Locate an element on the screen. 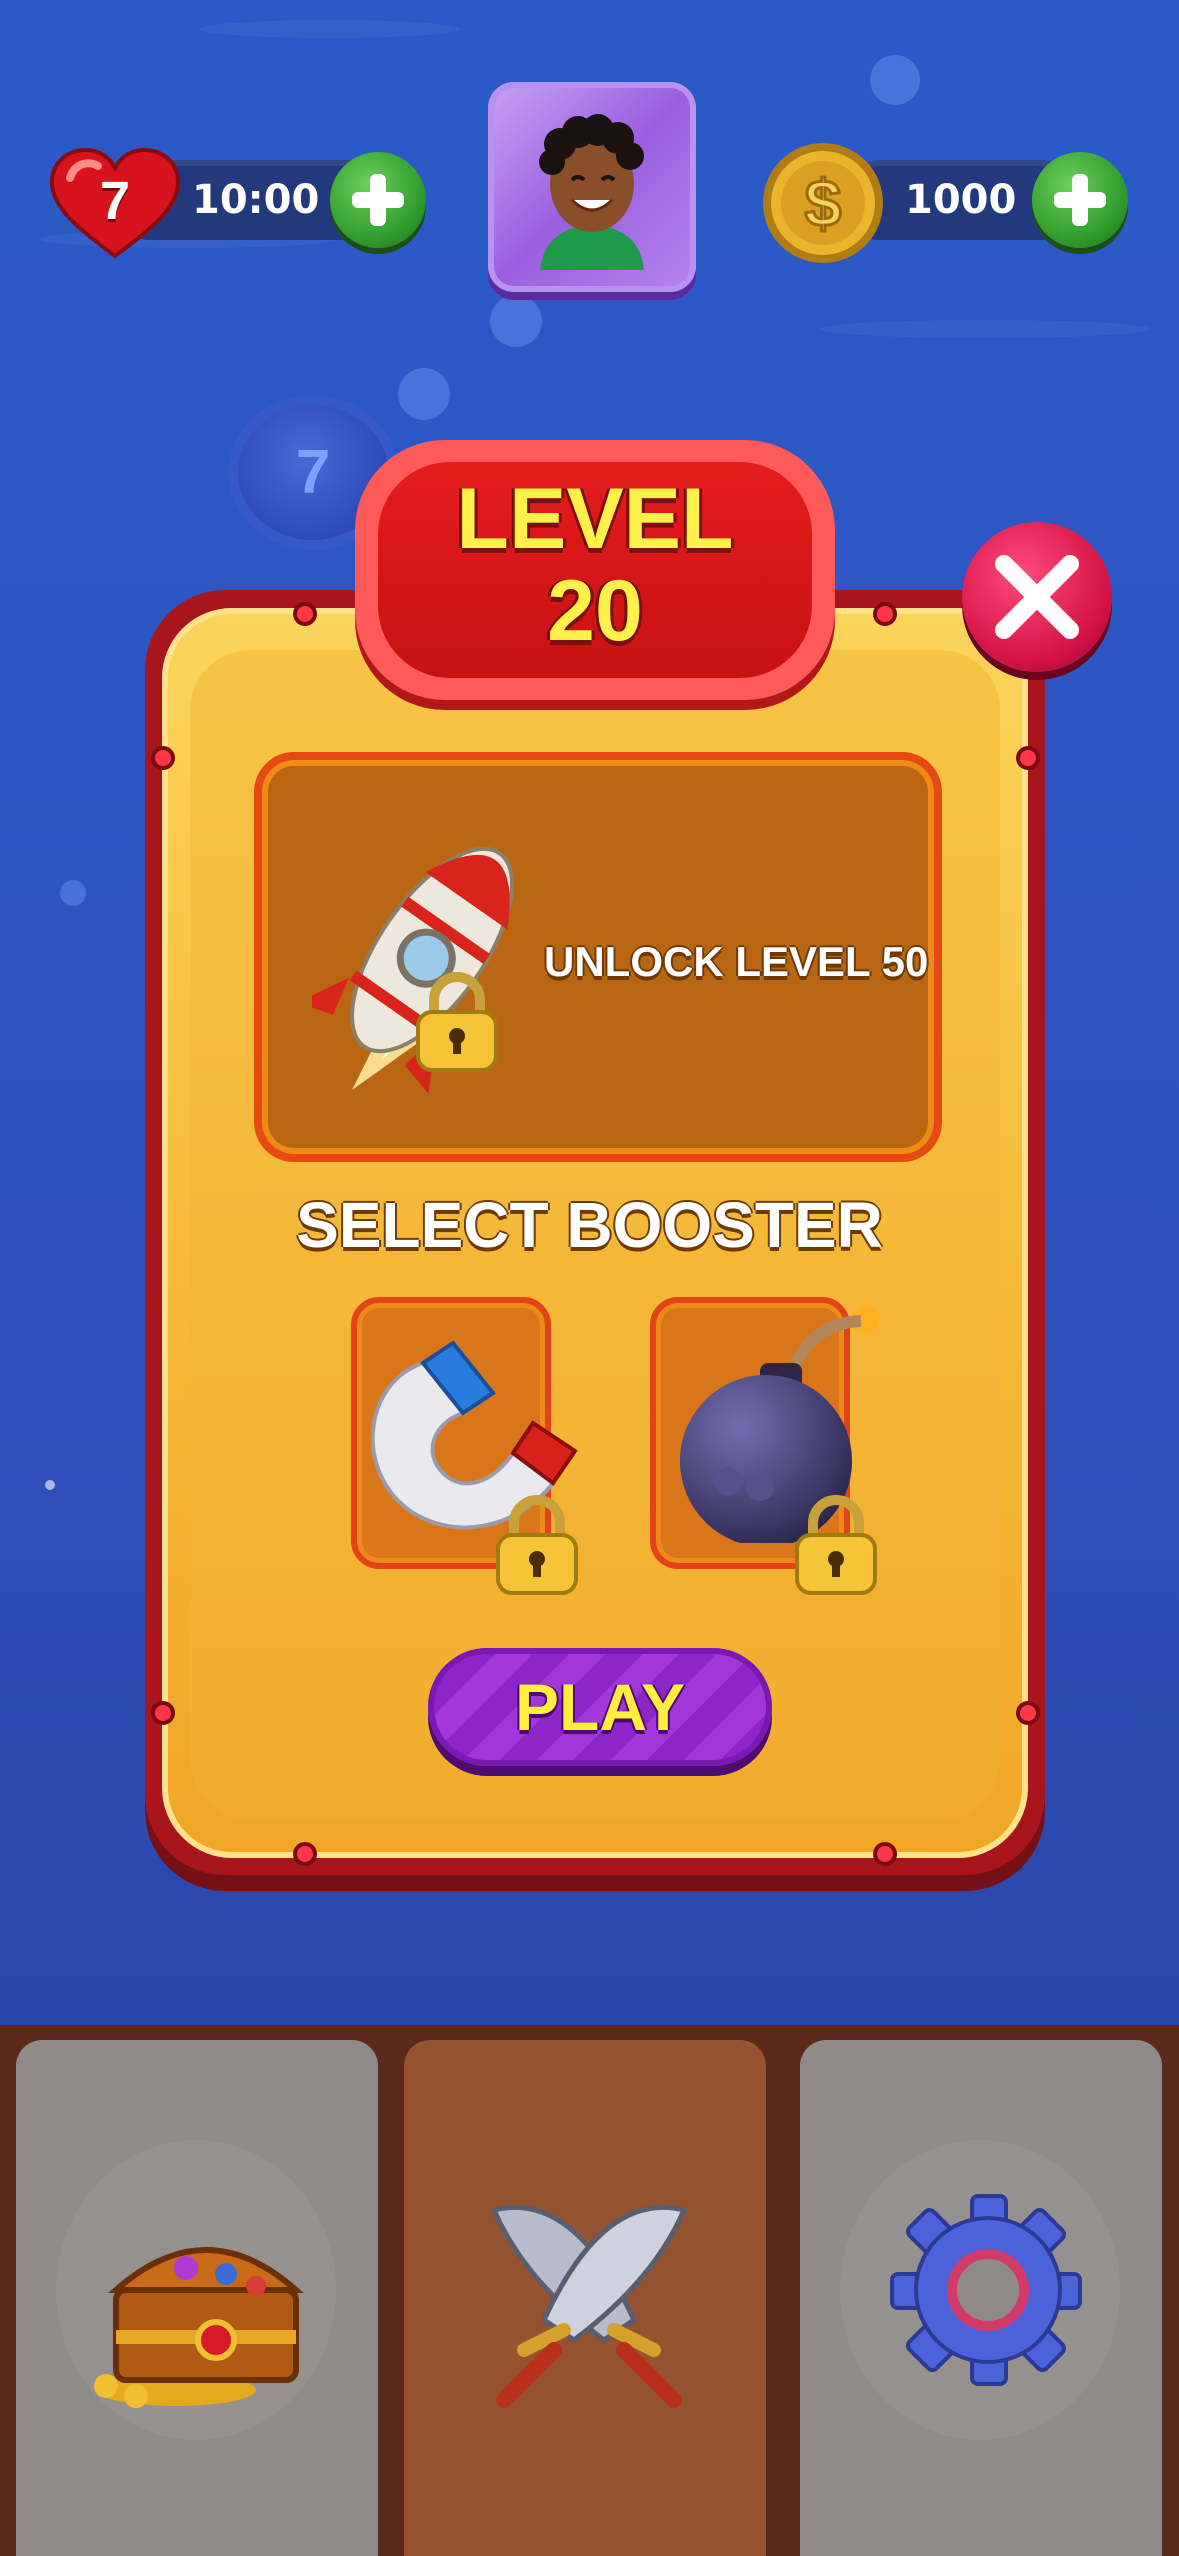 The height and width of the screenshot is (2556, 1179). coin-icon: $ is located at coordinates (823, 203).